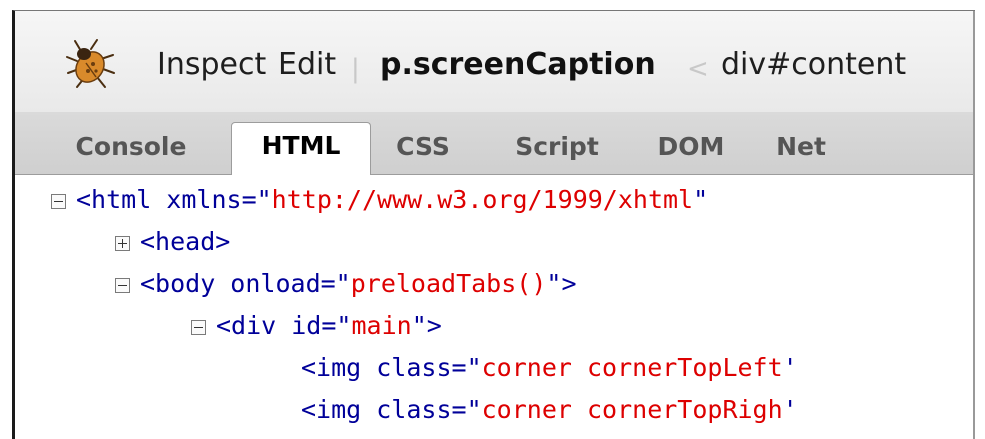 This screenshot has height=439, width=985. What do you see at coordinates (174, 199) in the screenshot?
I see `tag-open: <html xmlns="` at bounding box center [174, 199].